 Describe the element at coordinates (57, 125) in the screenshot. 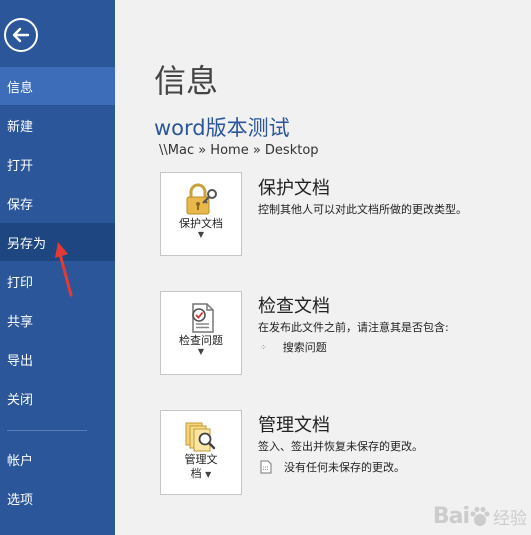

I see `nav-new: 新建` at that location.